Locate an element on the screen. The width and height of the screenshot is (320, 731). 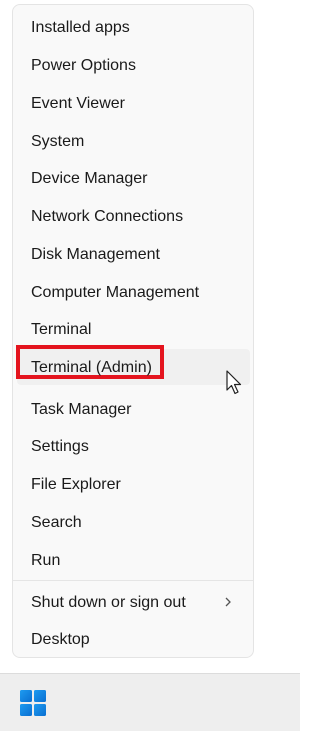
menu-separator is located at coordinates (133, 580).